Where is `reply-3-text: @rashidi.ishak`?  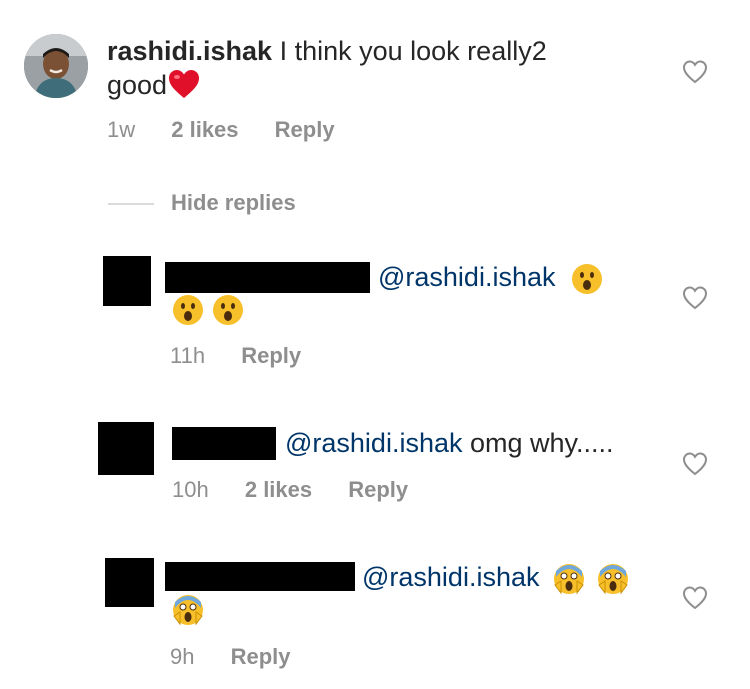 reply-3-text: @rashidi.ishak is located at coordinates (495, 577).